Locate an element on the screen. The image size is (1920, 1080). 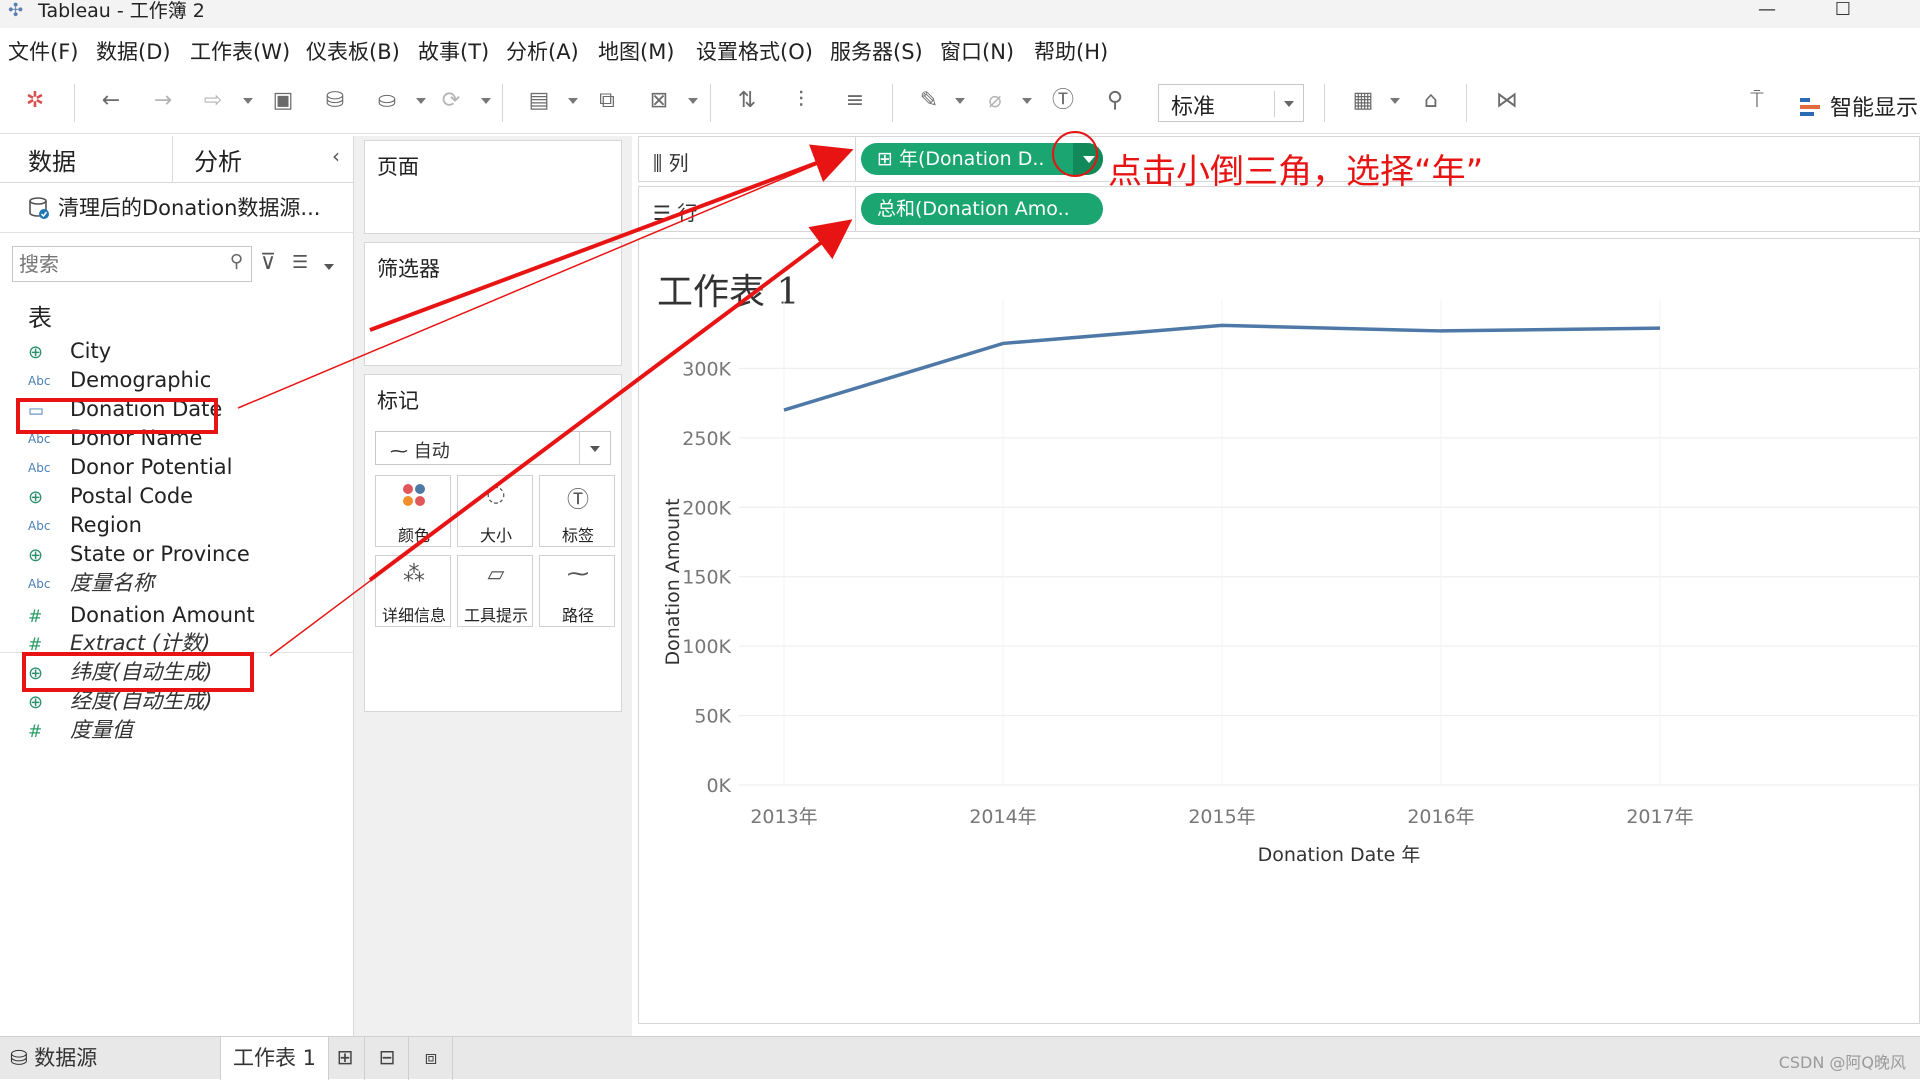
tooltip-button: ▱工具提示 is located at coordinates (495, 591).